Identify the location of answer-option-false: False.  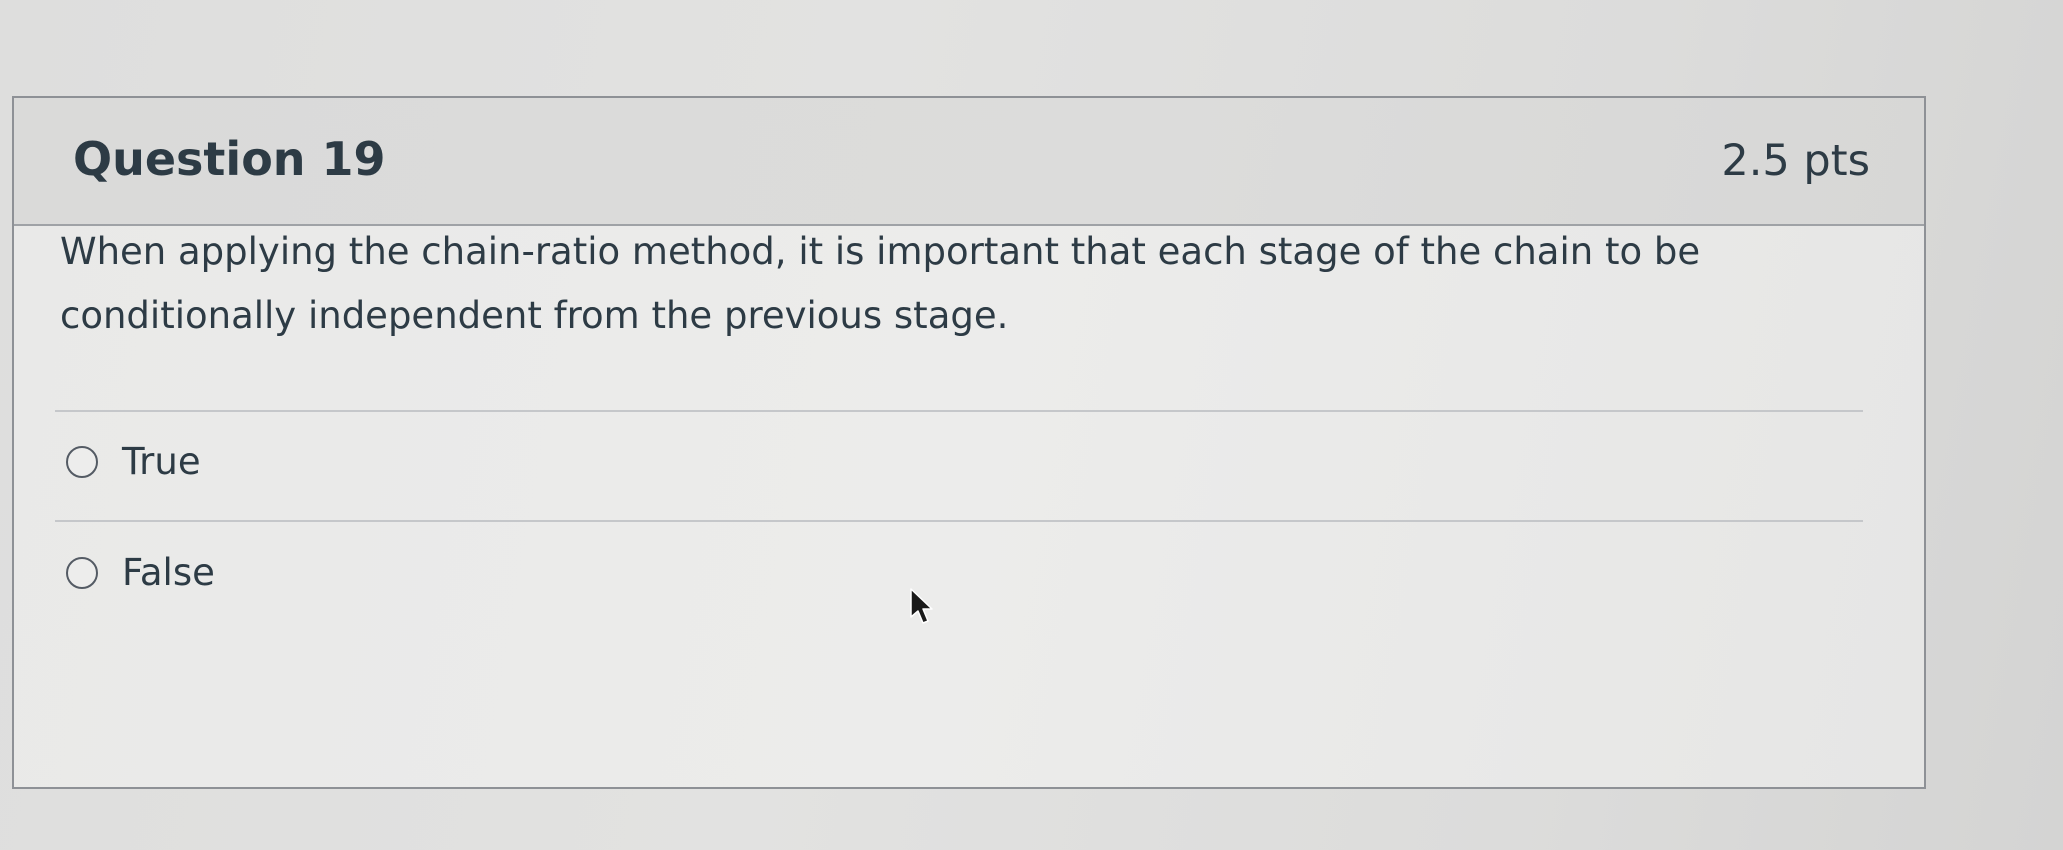
(140, 573).